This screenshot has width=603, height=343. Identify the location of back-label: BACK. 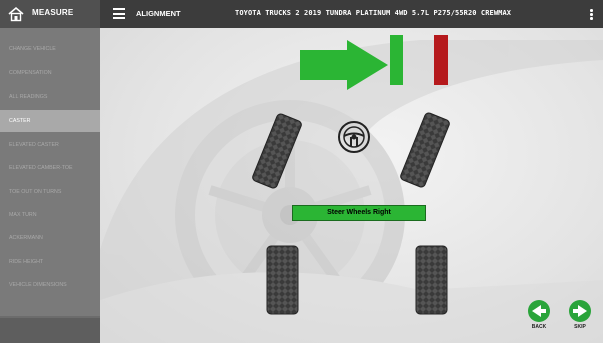
(539, 327).